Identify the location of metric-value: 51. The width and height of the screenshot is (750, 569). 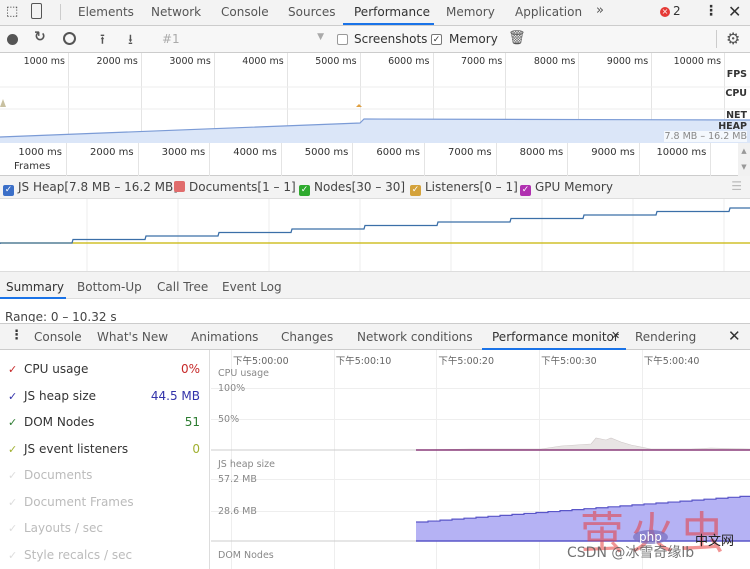
(192, 422).